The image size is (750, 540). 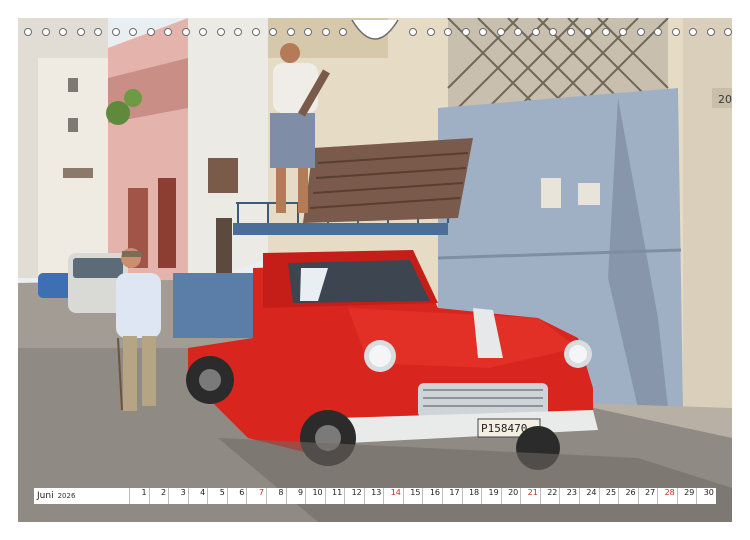 I want to click on calendar-day: 7, so click(x=257, y=496).